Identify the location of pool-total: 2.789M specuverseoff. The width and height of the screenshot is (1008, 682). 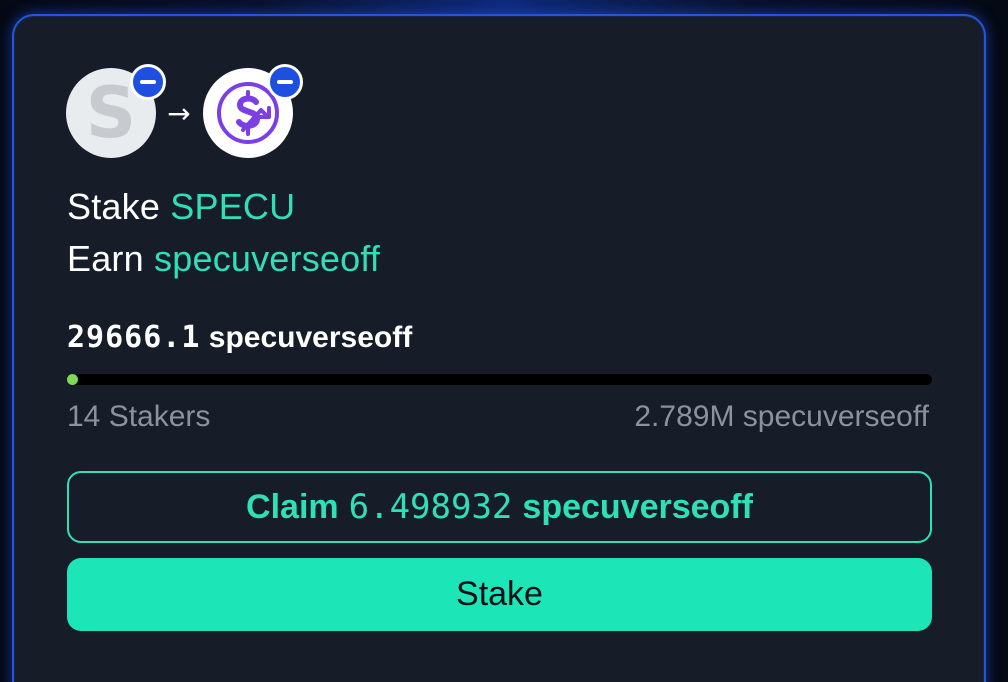
(781, 416).